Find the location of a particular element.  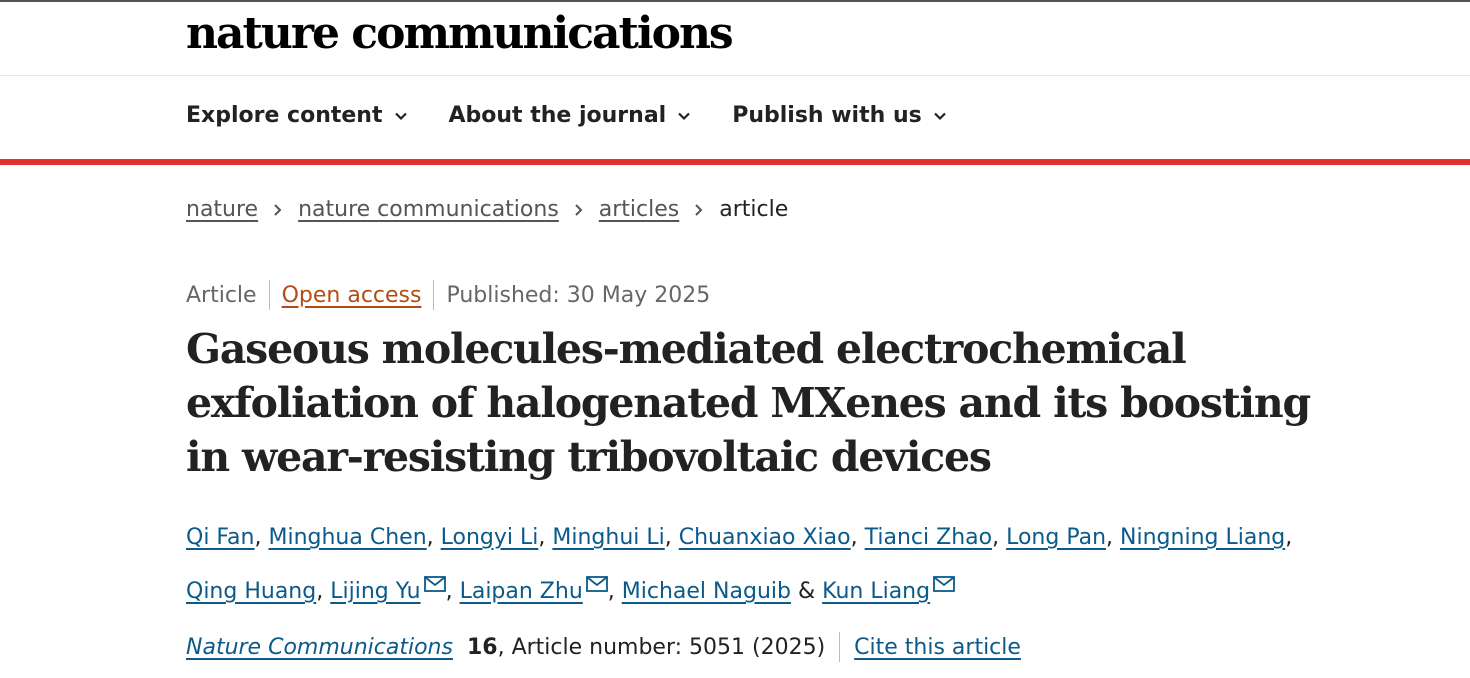

nav-label: Explore content is located at coordinates (284, 115).